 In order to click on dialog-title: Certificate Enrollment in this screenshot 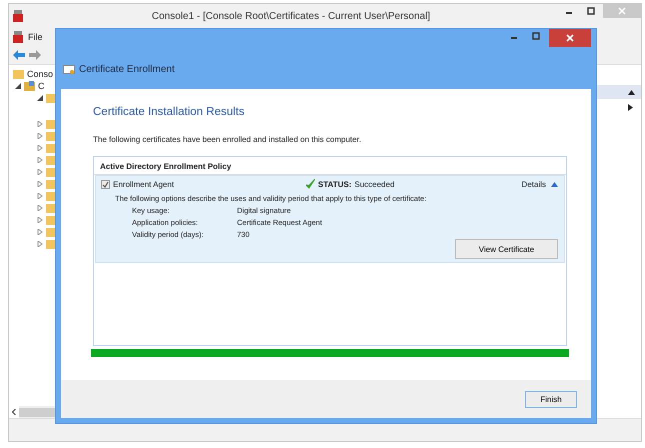, I will do `click(127, 69)`.